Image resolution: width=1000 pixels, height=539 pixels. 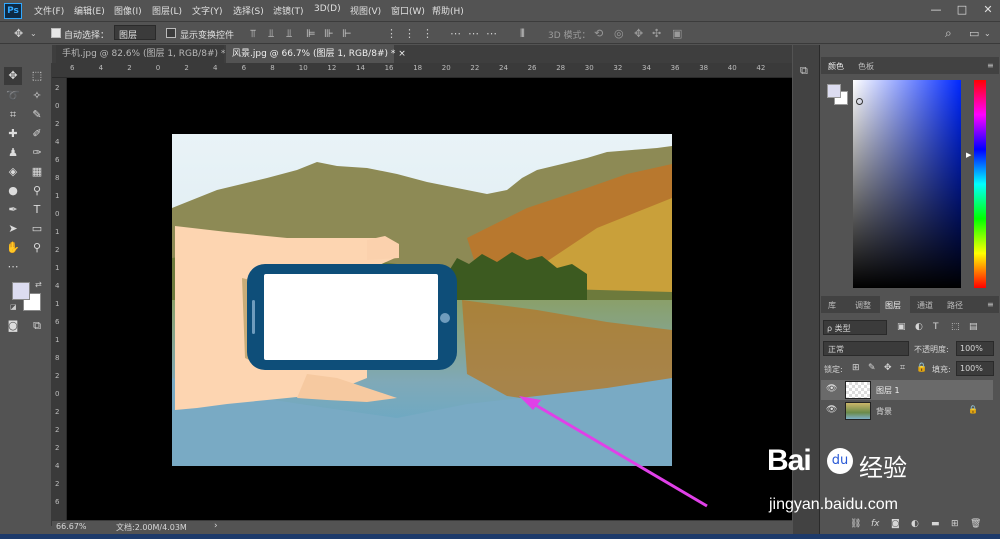 I want to click on tab-paths: 路径, so click(x=955, y=305).